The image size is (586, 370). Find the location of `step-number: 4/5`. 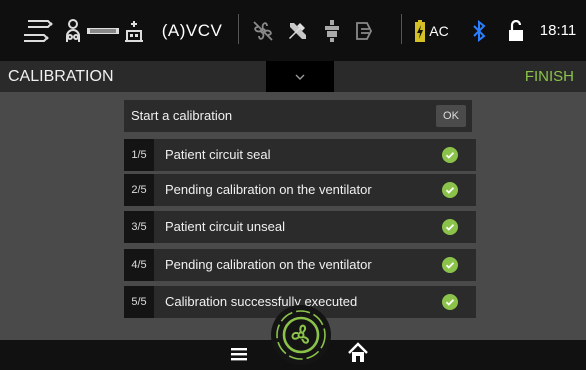

step-number: 4/5 is located at coordinates (139, 265).